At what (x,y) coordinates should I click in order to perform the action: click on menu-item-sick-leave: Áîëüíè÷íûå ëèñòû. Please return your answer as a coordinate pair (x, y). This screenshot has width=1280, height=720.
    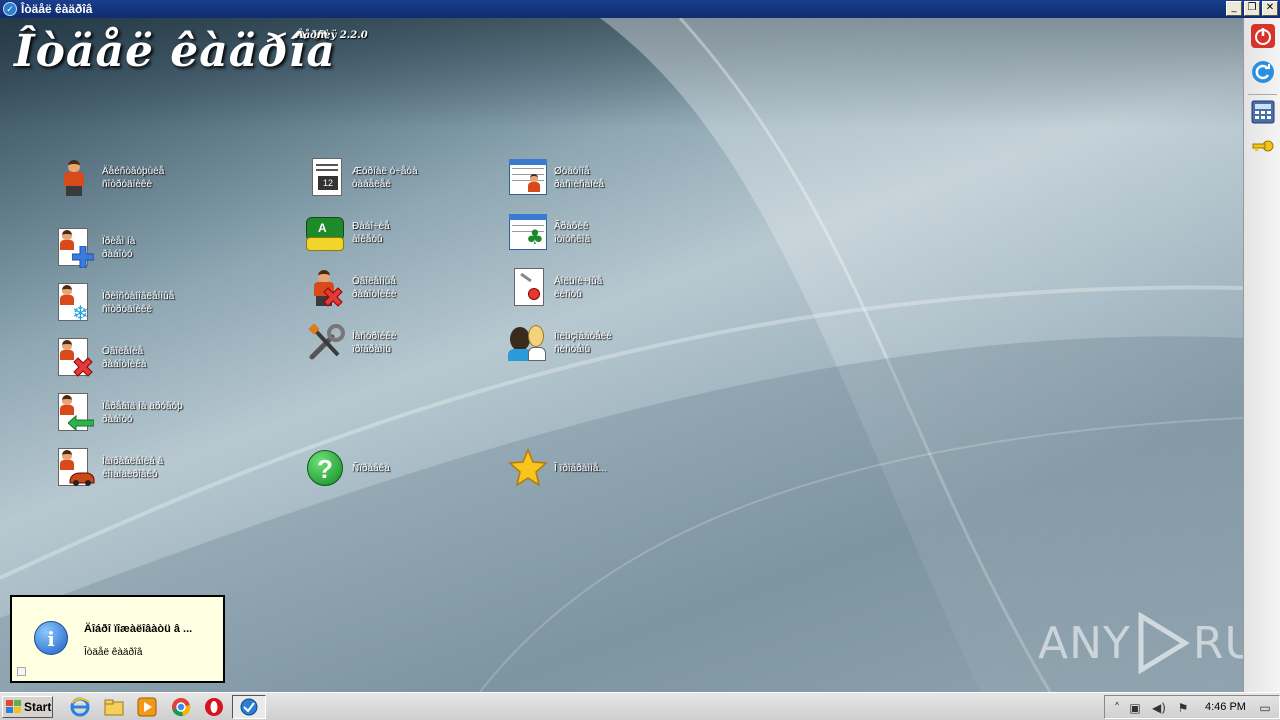
    Looking at the image, I should click on (596, 288).